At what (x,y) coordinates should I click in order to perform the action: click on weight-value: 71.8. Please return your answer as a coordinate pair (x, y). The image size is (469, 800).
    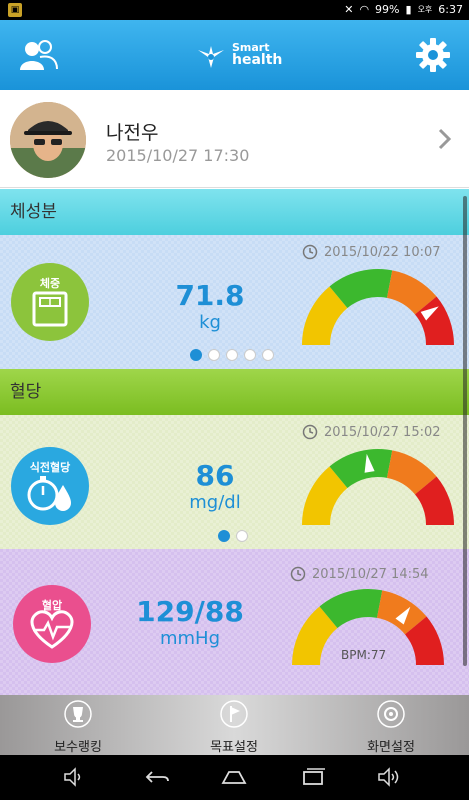
    Looking at the image, I should click on (210, 295).